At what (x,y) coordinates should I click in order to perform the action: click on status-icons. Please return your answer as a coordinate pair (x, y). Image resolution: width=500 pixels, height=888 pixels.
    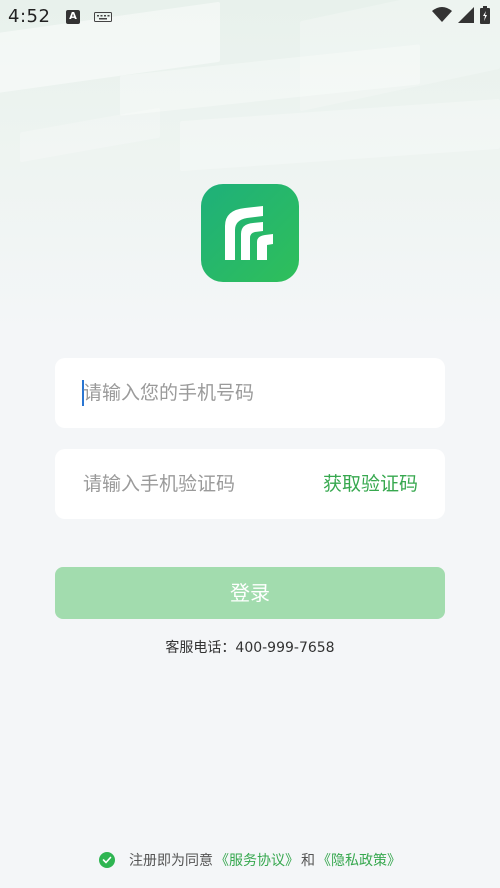
    Looking at the image, I should click on (461, 15).